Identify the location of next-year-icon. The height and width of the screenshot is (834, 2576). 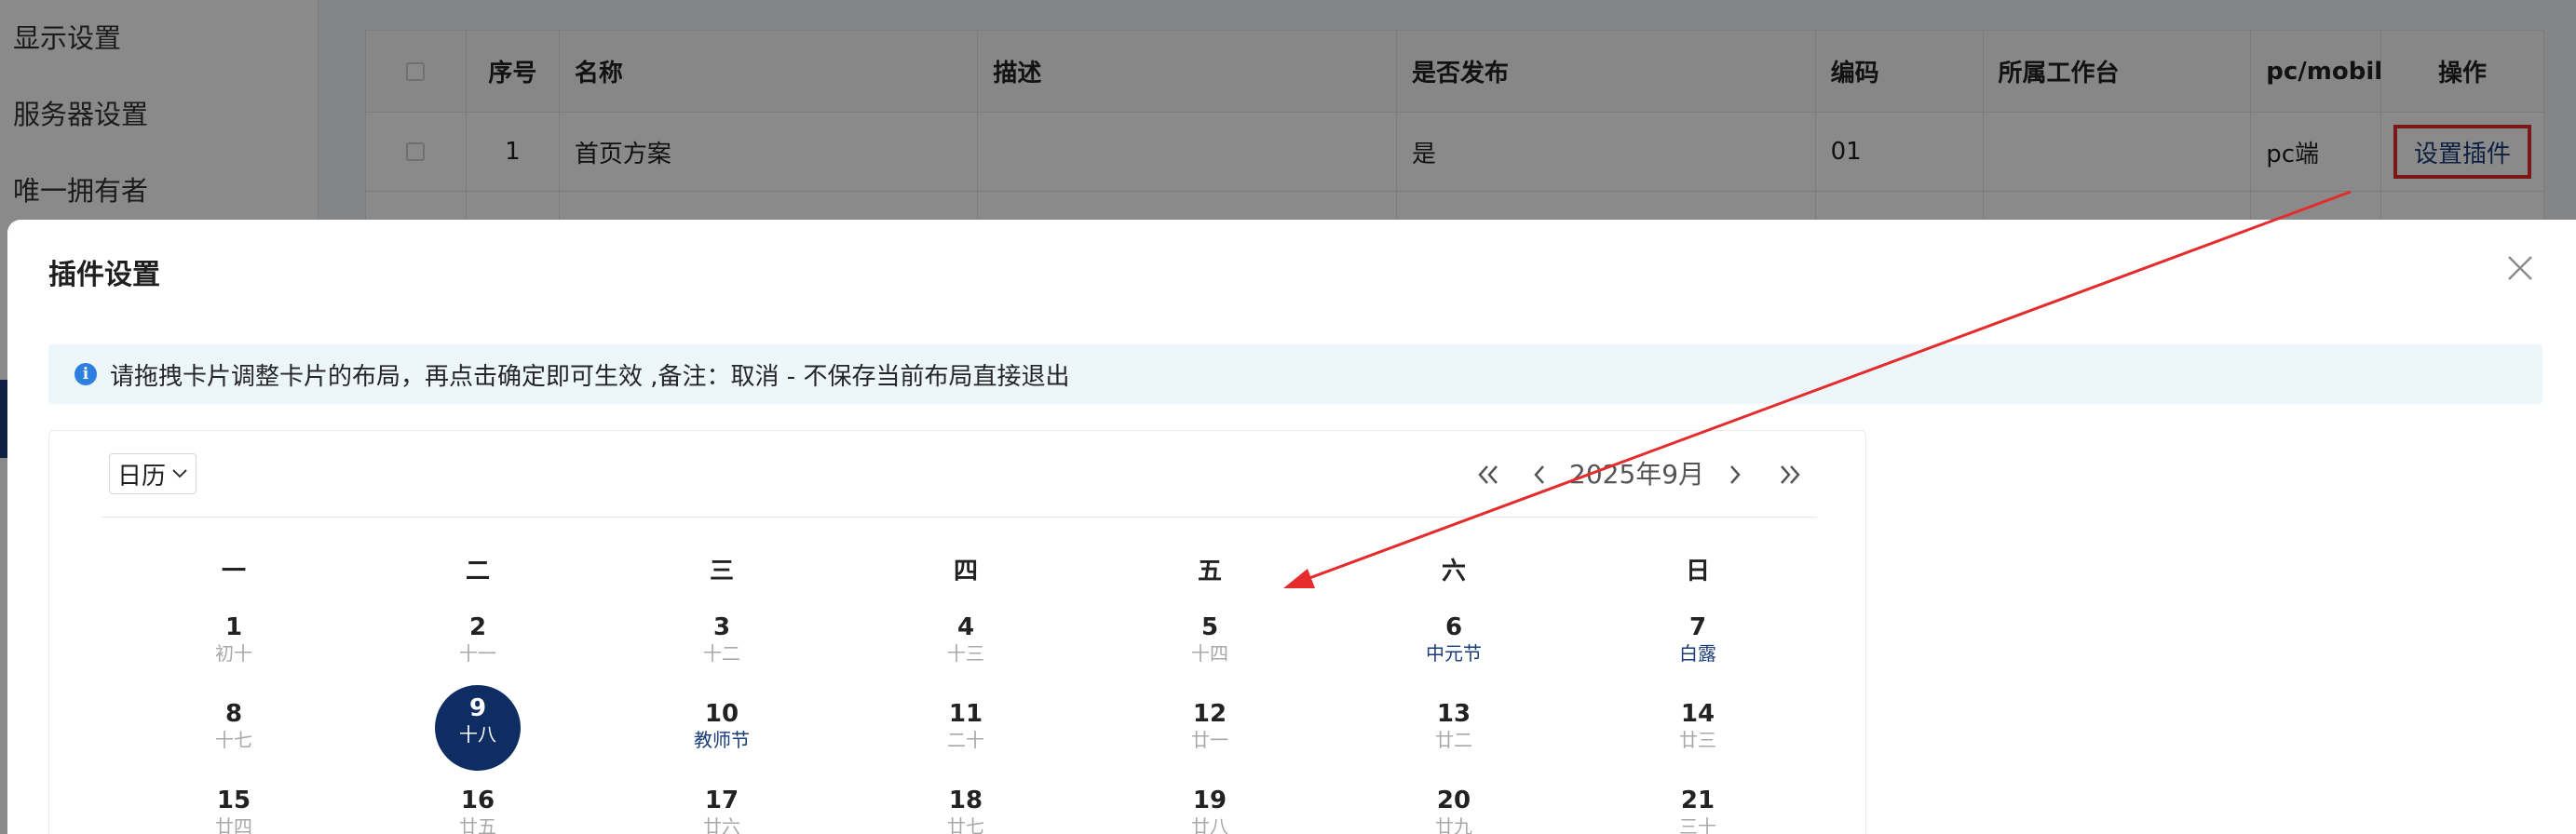
(1790, 474).